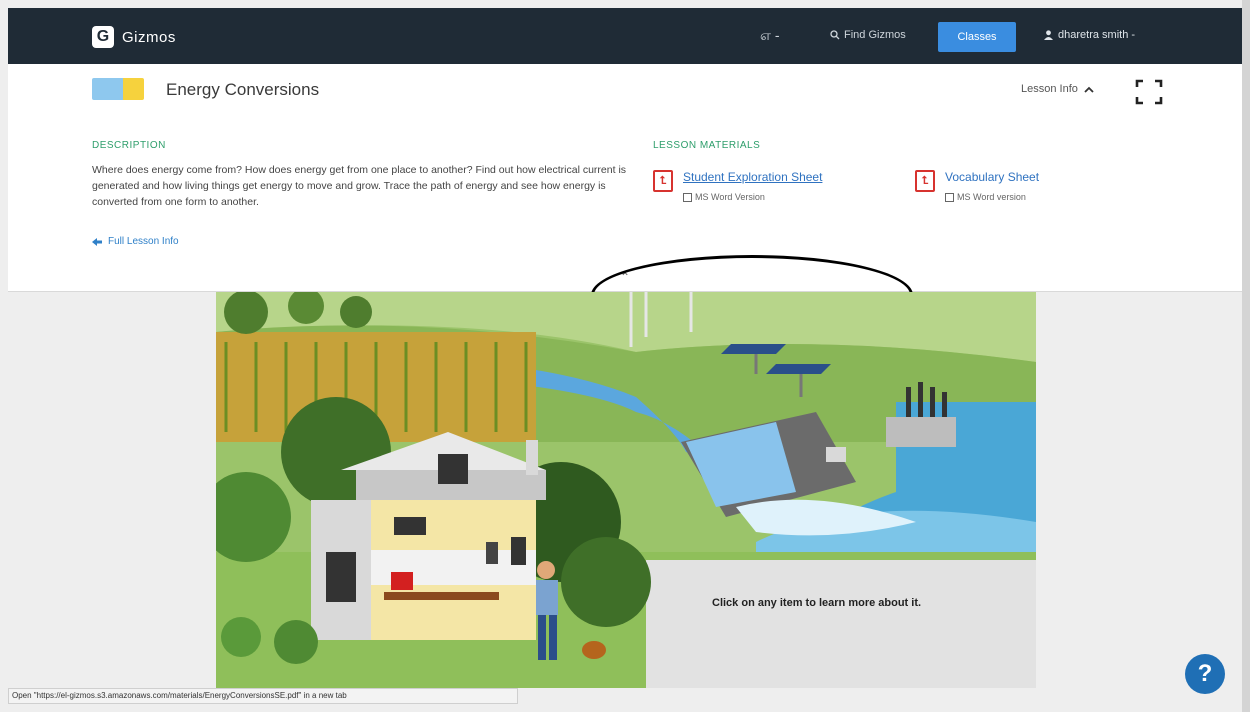  I want to click on word-version-label: MS Word version, so click(991, 197).